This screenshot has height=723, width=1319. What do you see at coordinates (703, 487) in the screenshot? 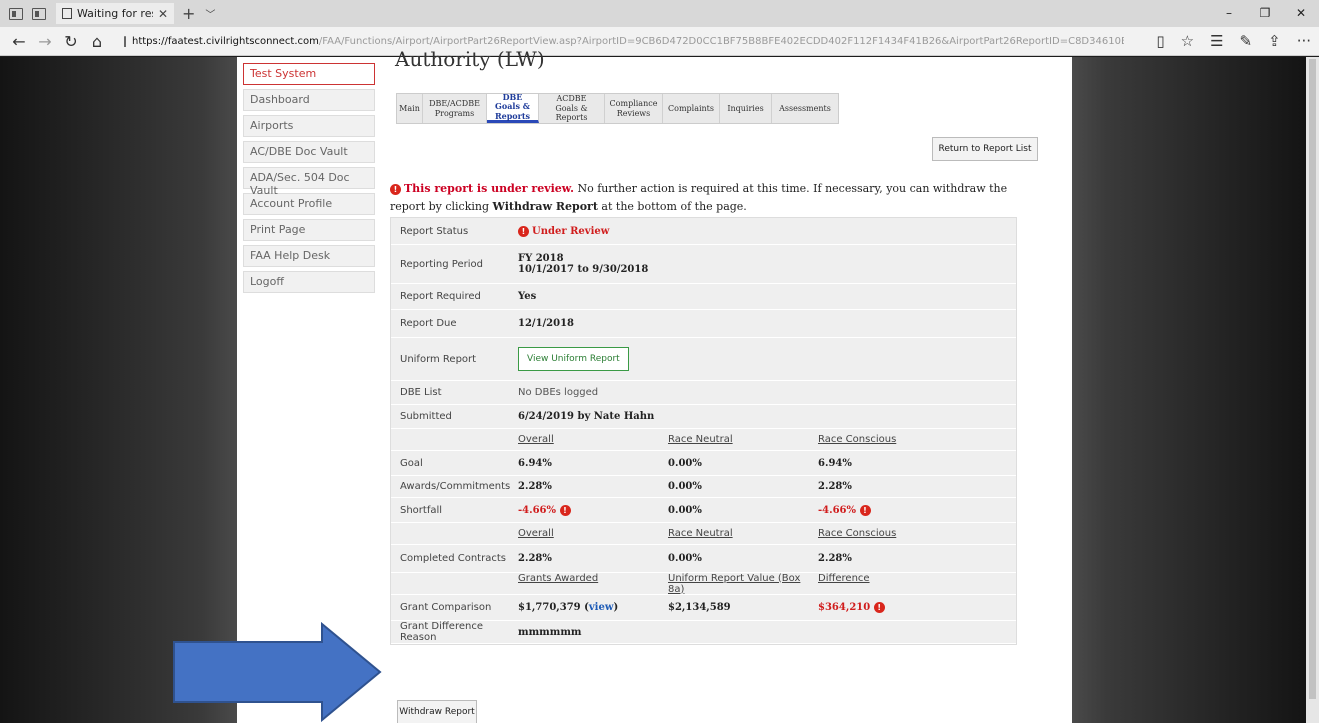
I see `table-row: Awards/Commitments 2.28% 0.00% 2.28%` at bounding box center [703, 487].